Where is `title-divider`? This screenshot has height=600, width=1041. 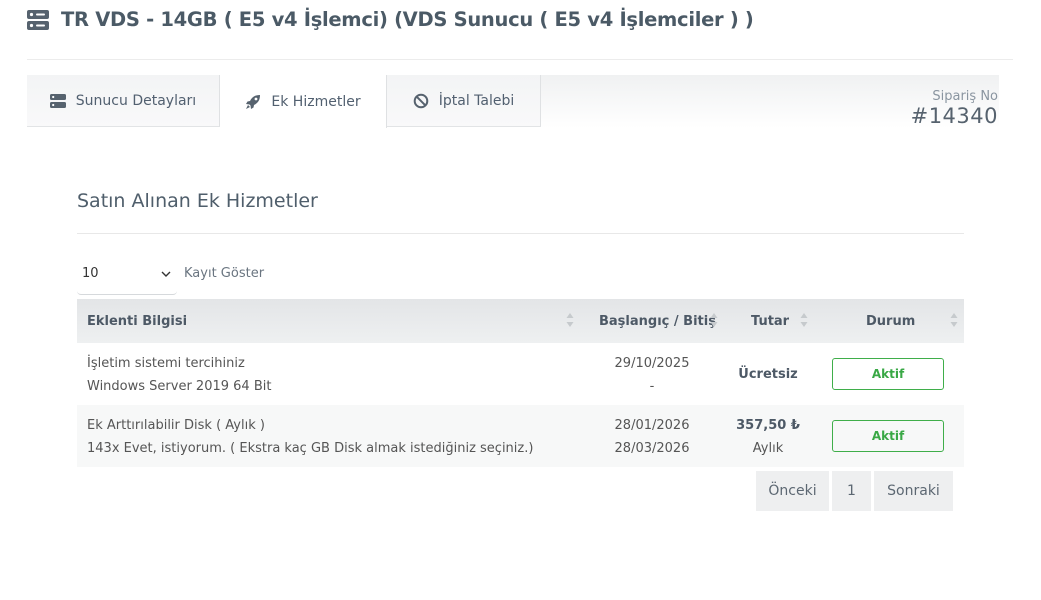 title-divider is located at coordinates (520, 59).